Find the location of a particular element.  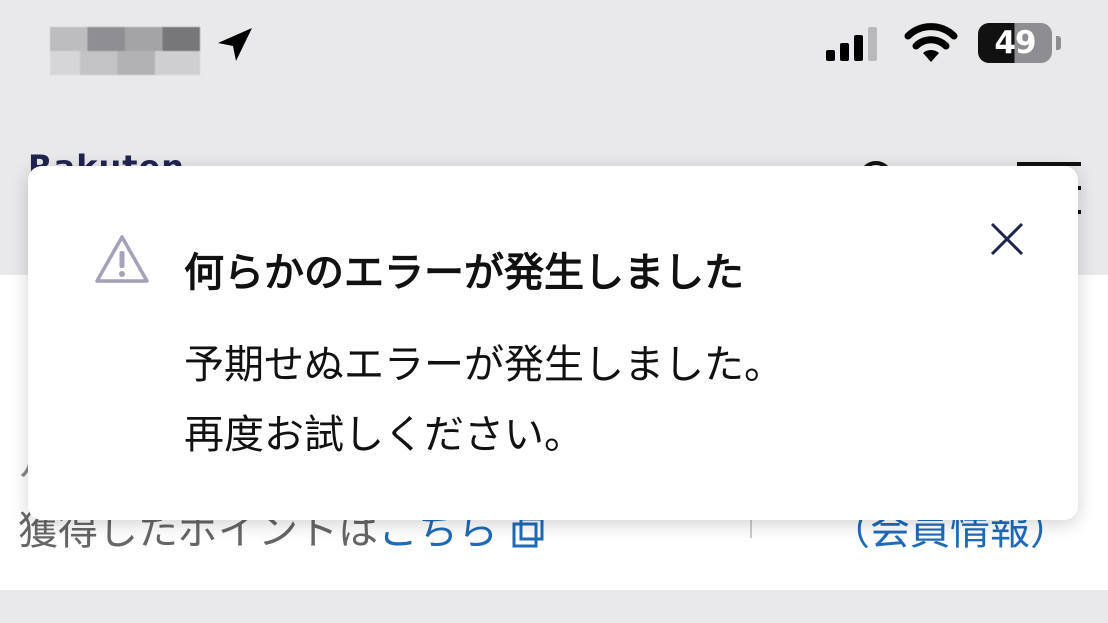

cellular-signal-icon is located at coordinates (851, 44).